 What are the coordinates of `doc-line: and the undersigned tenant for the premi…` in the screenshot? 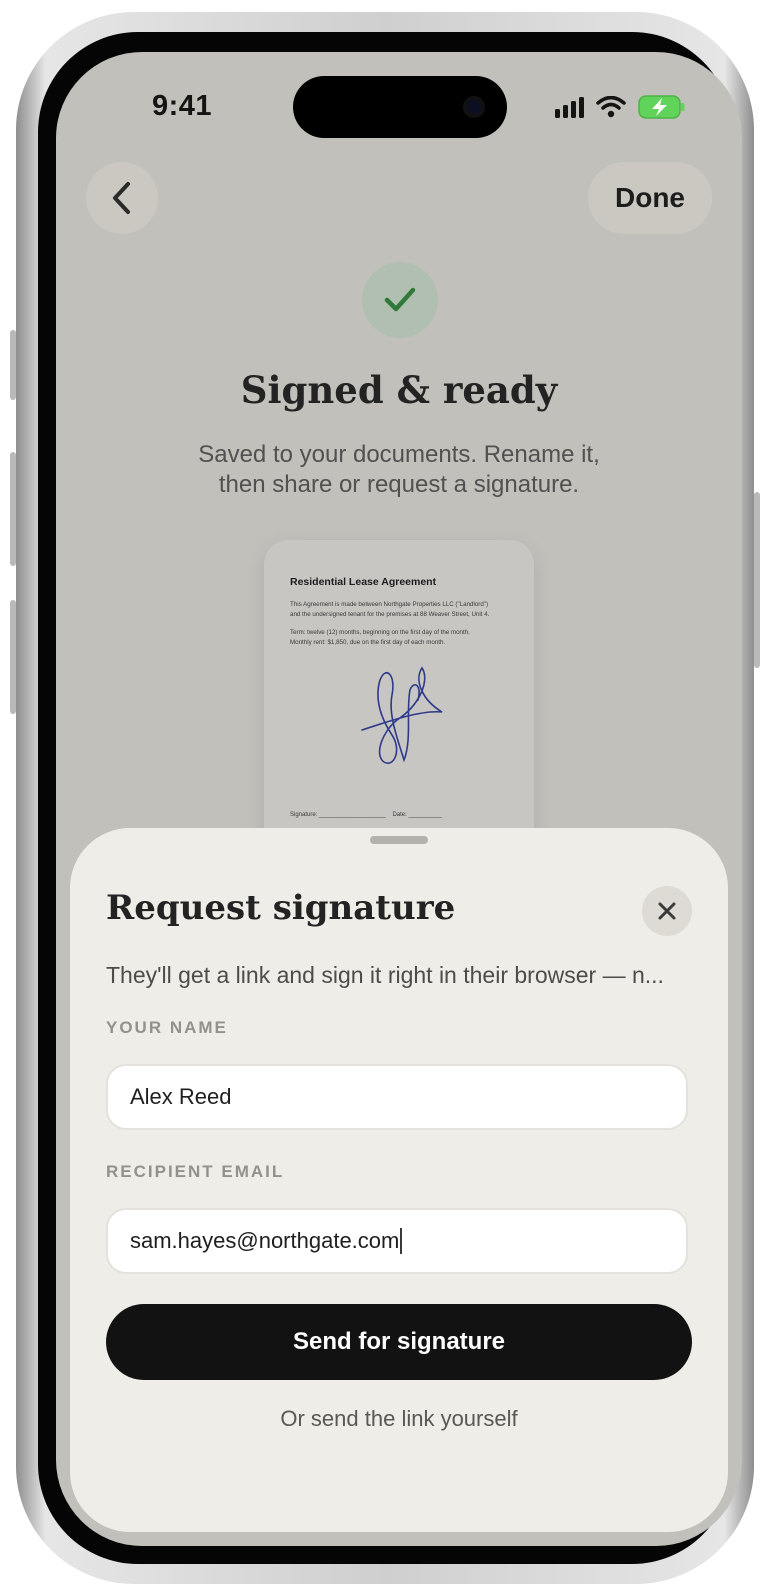 It's located at (390, 614).